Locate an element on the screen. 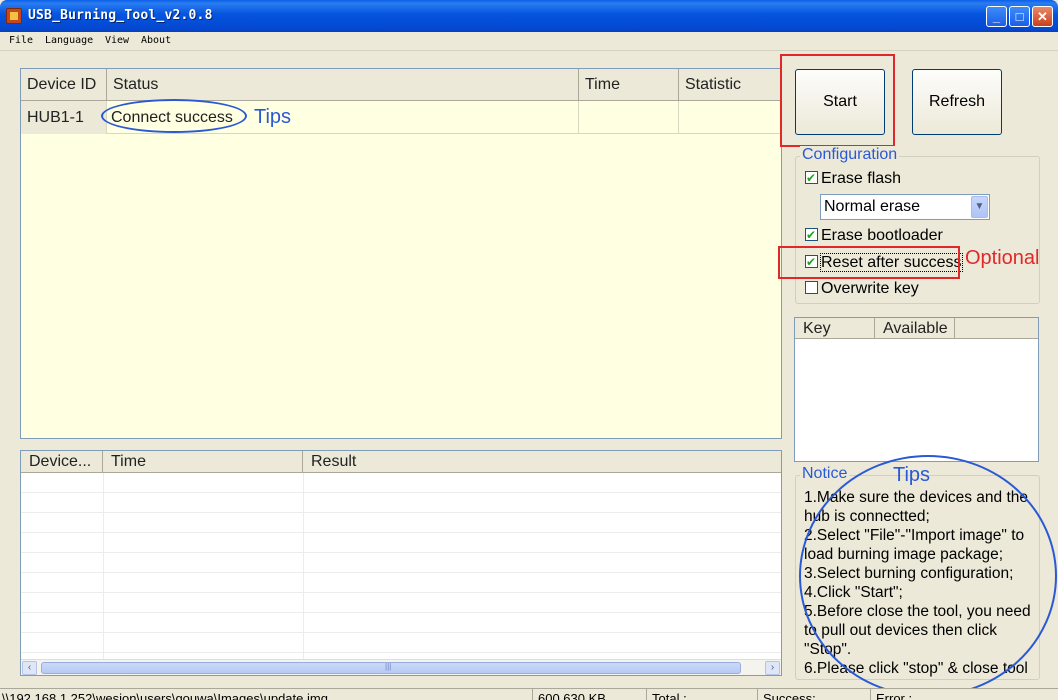 This screenshot has height=700, width=1058. erase-bootloader-label: Erase bootloader is located at coordinates (882, 235).